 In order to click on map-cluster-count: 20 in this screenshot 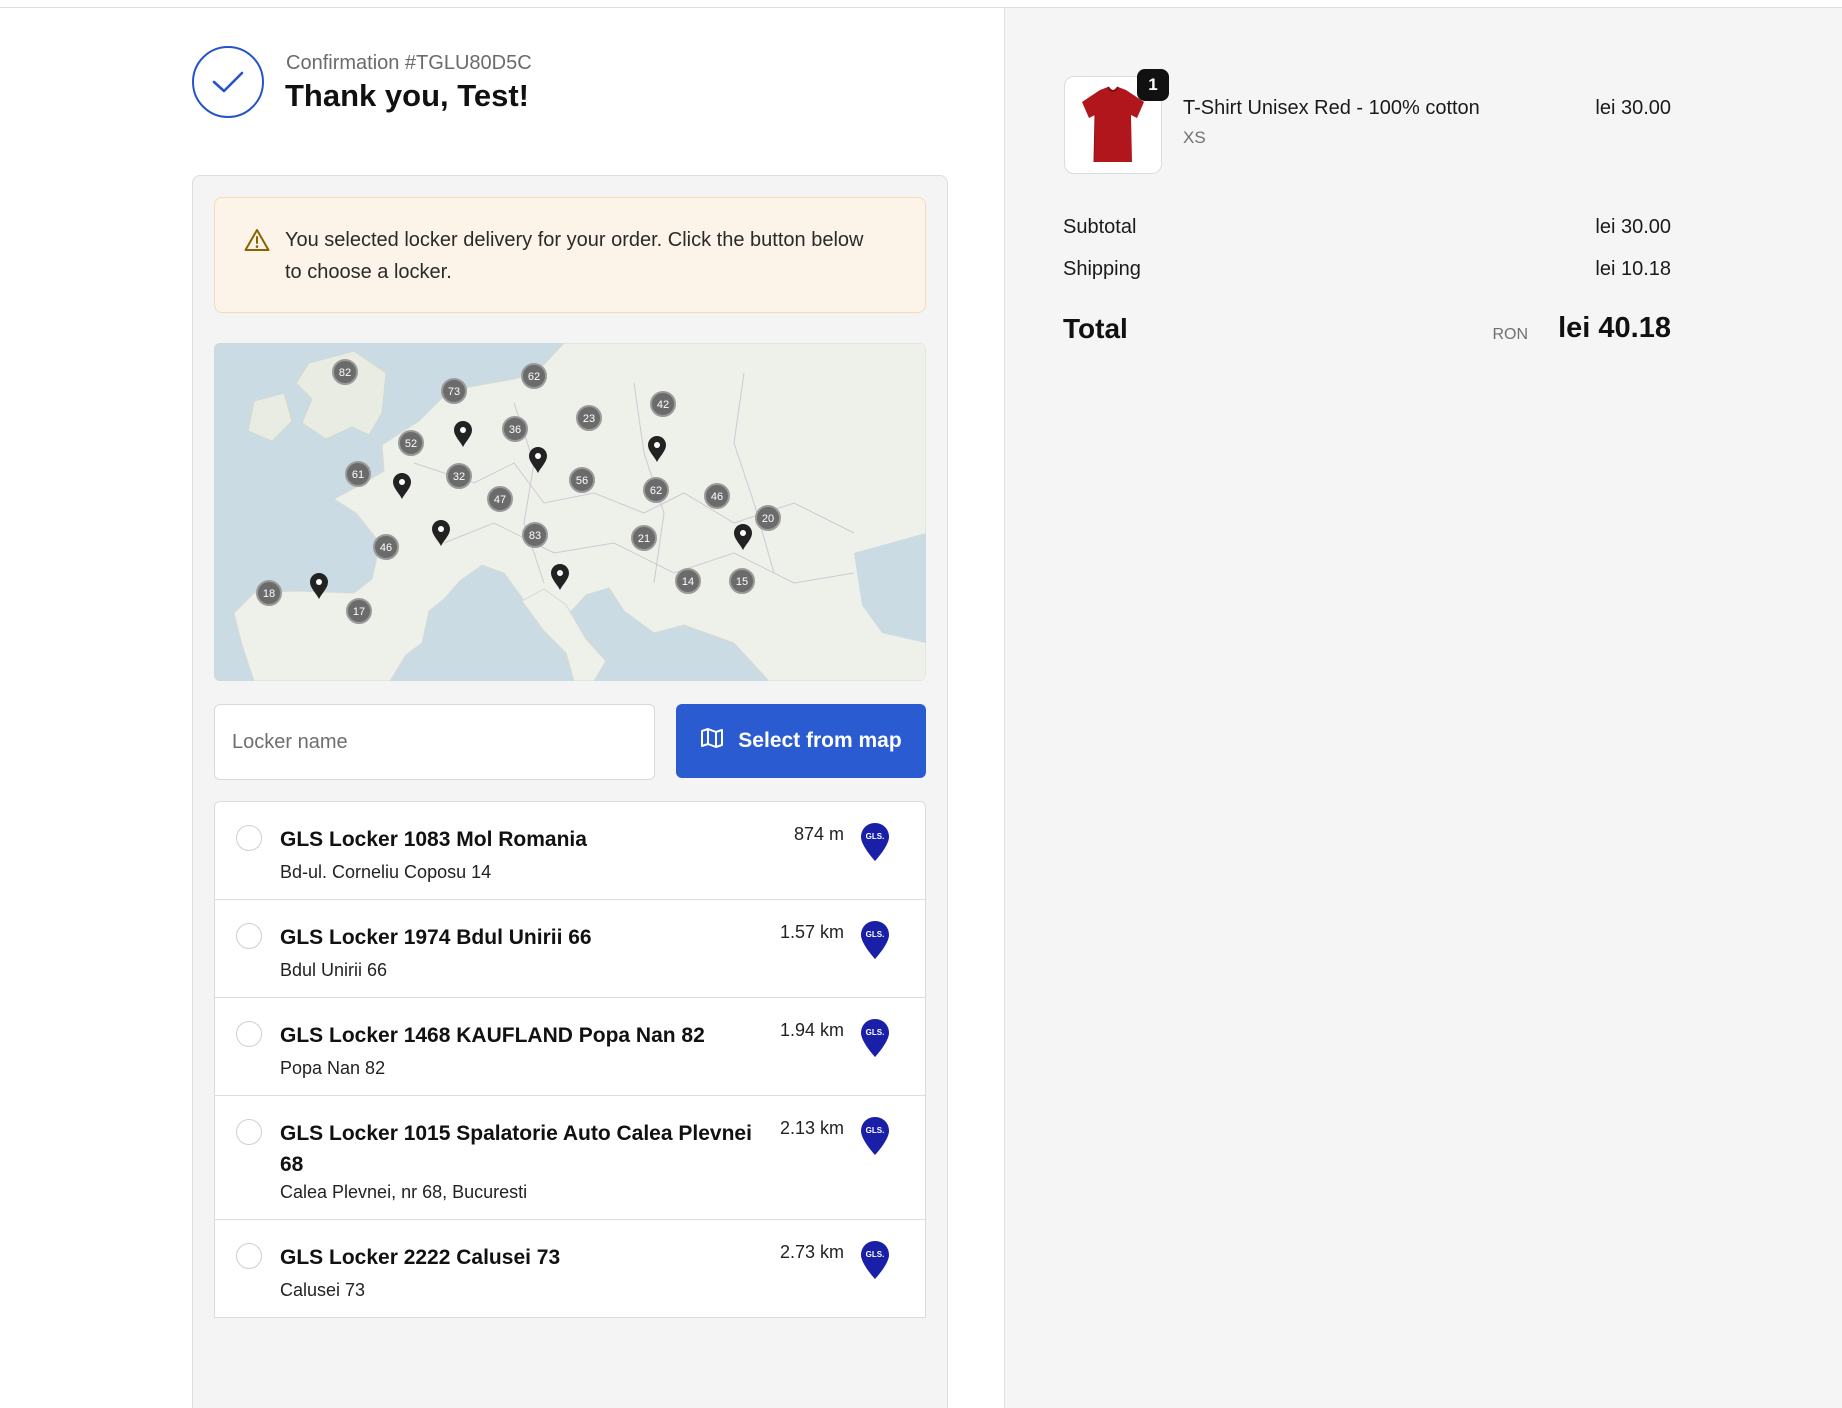, I will do `click(768, 519)`.